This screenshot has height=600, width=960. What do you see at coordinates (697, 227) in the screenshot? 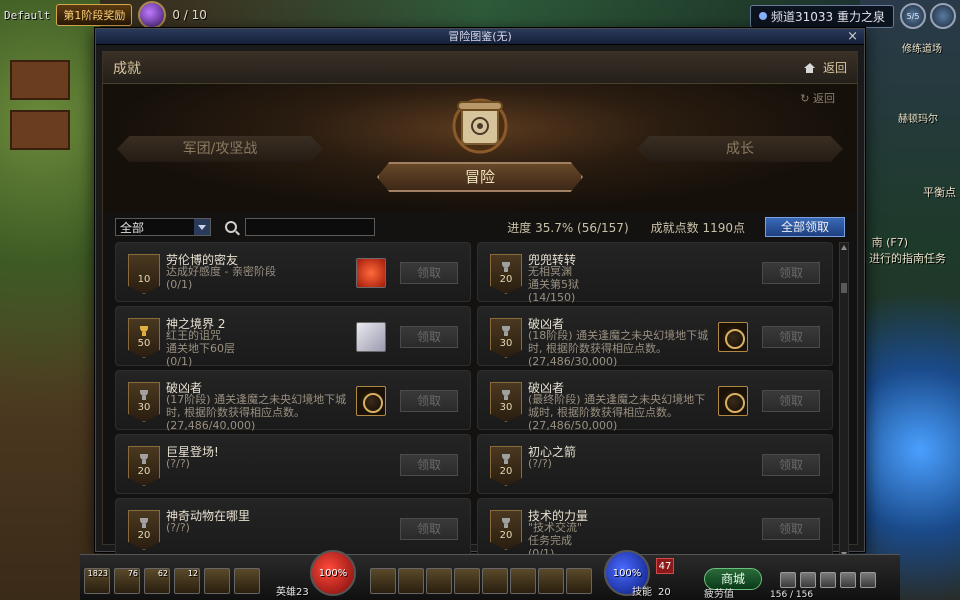
I see `achievement-points: 成就点数 1190点` at bounding box center [697, 227].